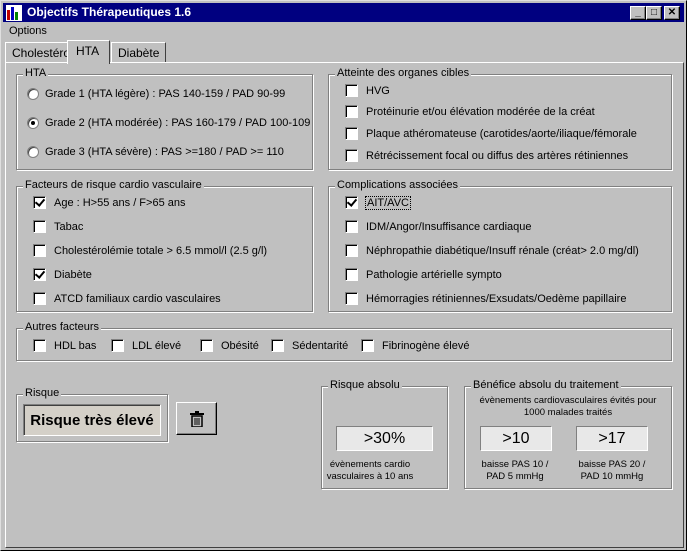 The width and height of the screenshot is (687, 551). I want to click on trash-icon, so click(196, 418).